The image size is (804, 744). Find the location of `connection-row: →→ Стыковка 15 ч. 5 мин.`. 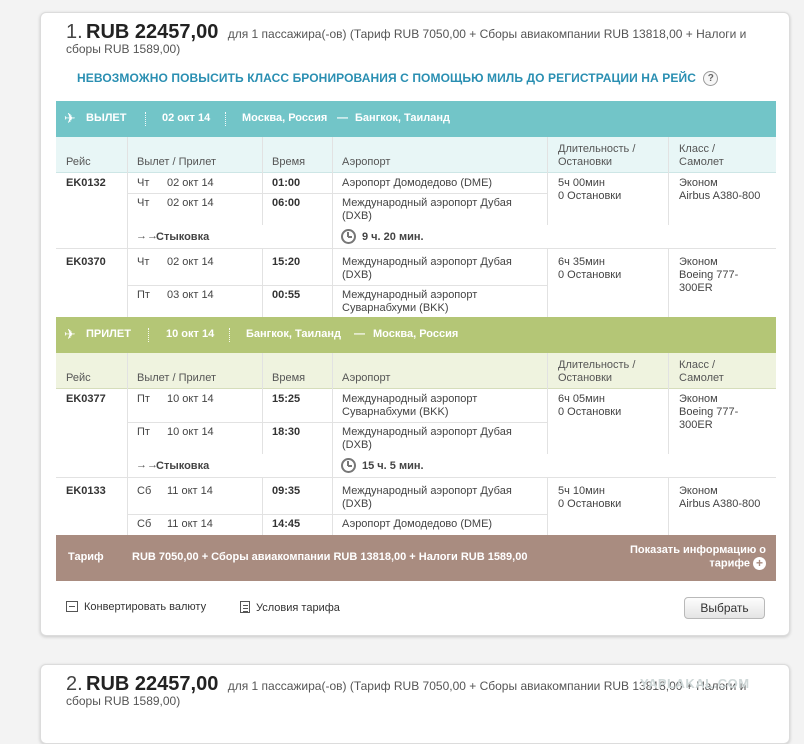

connection-row: →→ Стыковка 15 ч. 5 мин. is located at coordinates (416, 466).